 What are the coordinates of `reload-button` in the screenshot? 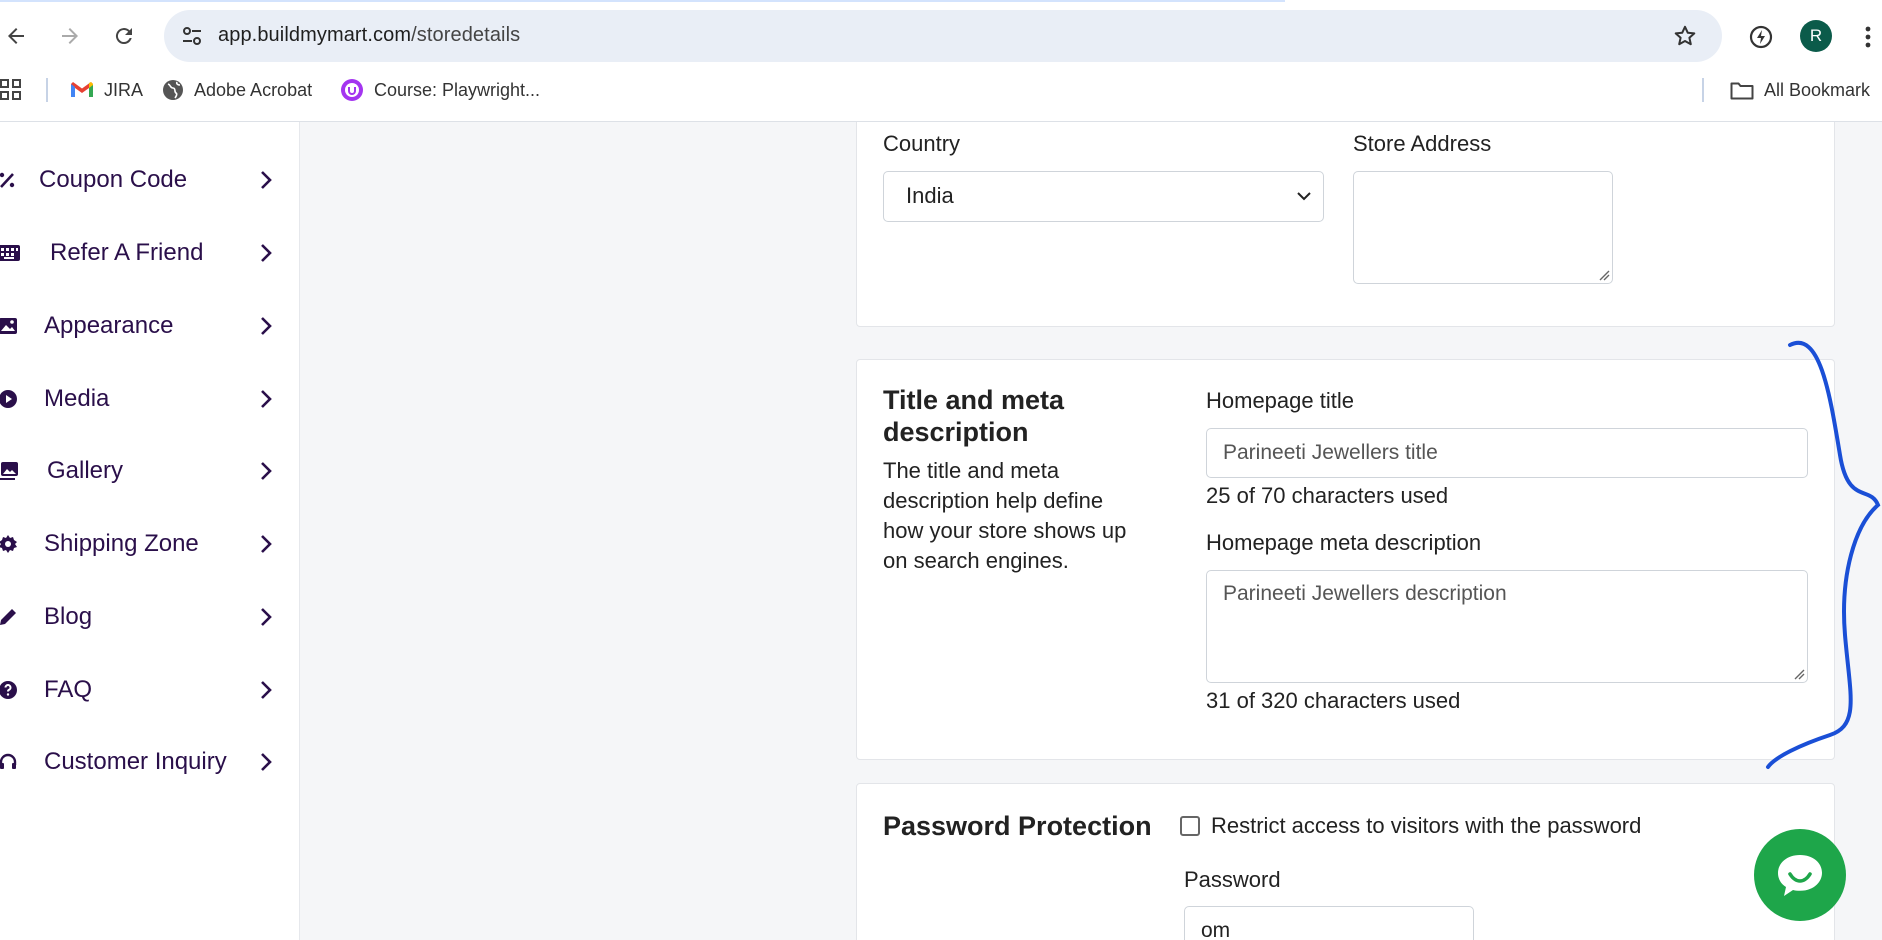 It's located at (124, 36).